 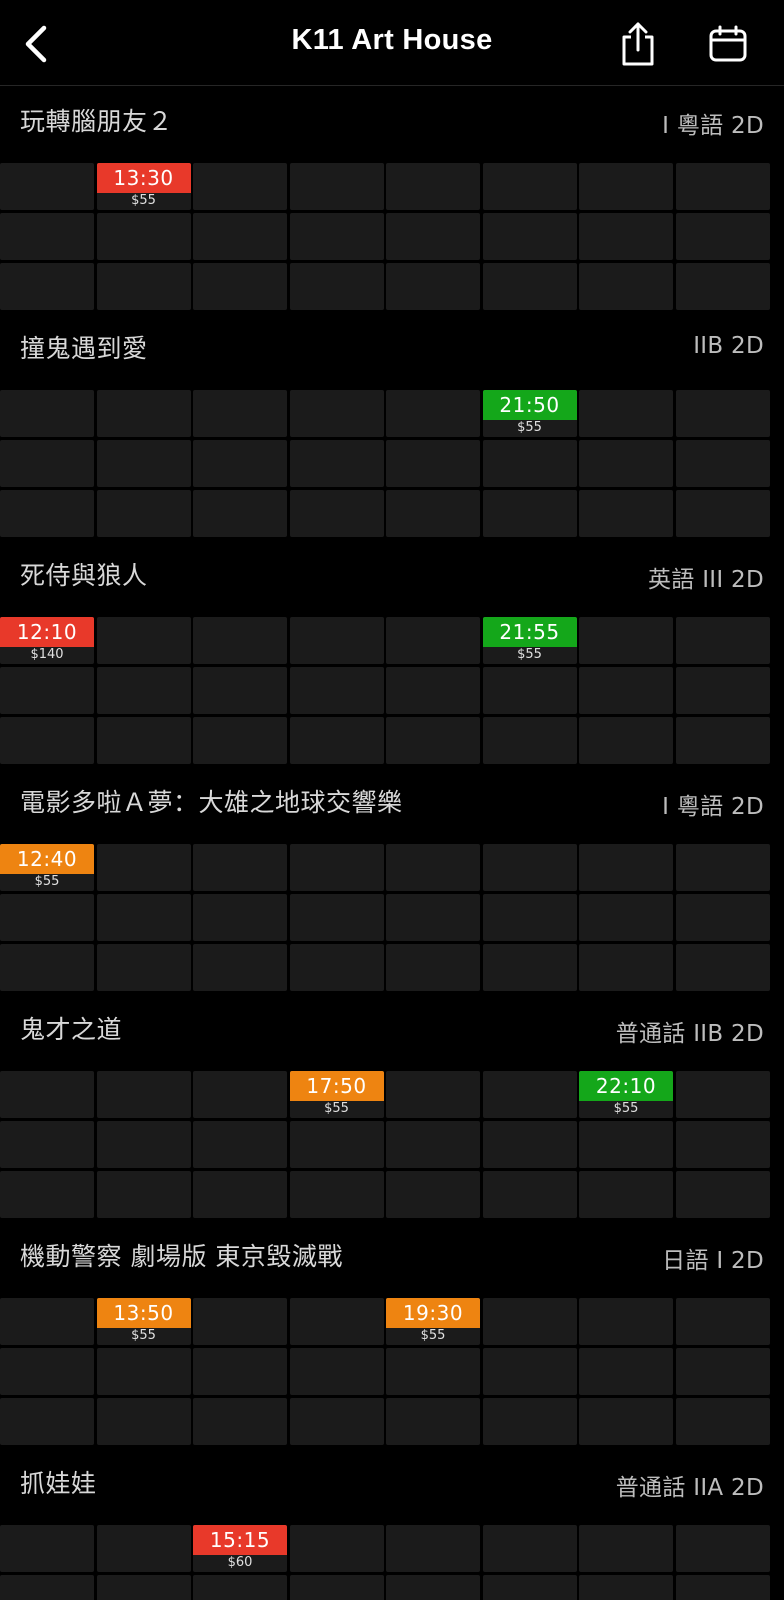 What do you see at coordinates (143, 1313) in the screenshot?
I see `showtime-time: 13:50` at bounding box center [143, 1313].